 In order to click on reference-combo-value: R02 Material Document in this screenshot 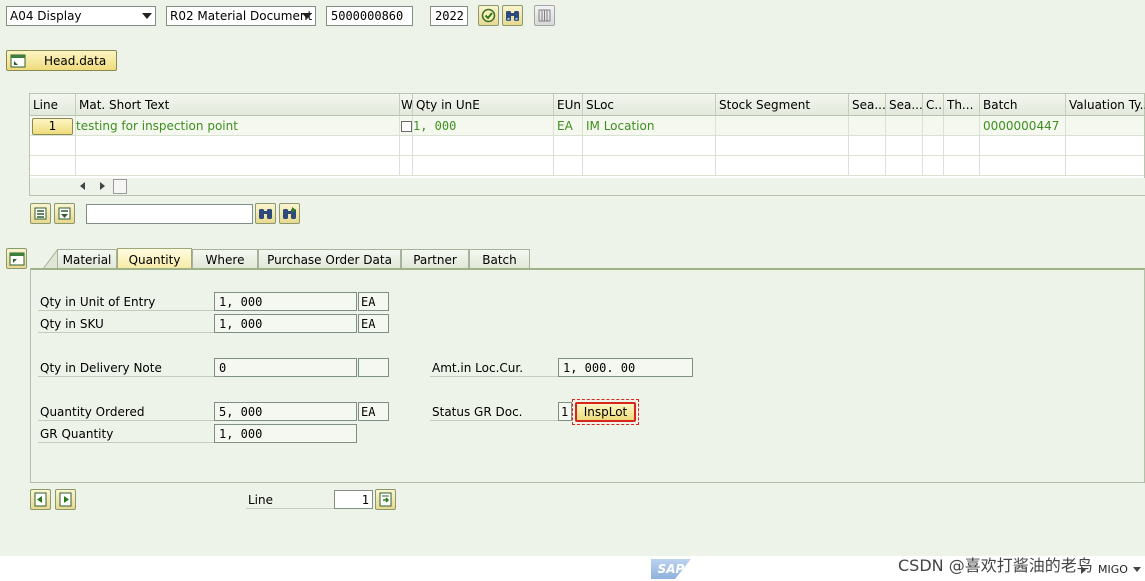, I will do `click(241, 16)`.